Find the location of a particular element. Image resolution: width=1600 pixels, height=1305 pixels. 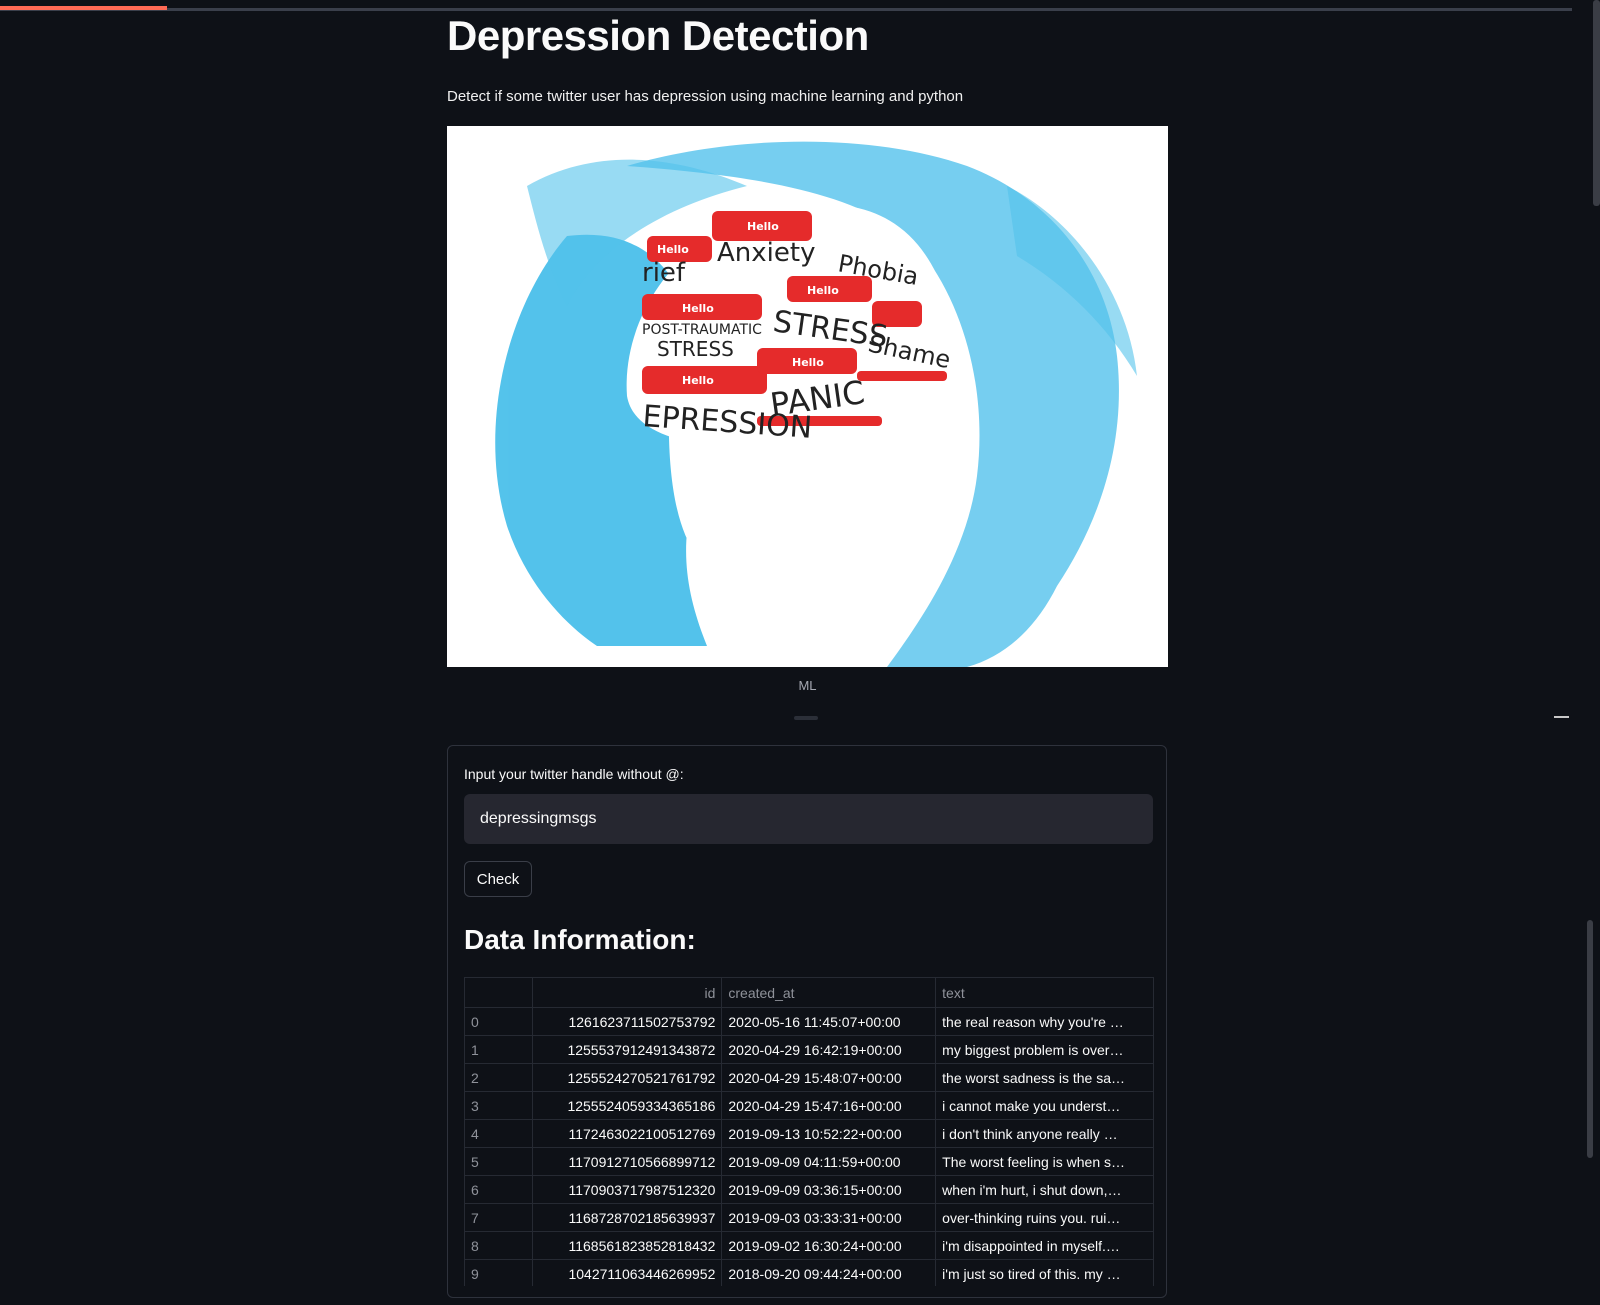

id-cell: 1170912710566899712 is located at coordinates (627, 1161).